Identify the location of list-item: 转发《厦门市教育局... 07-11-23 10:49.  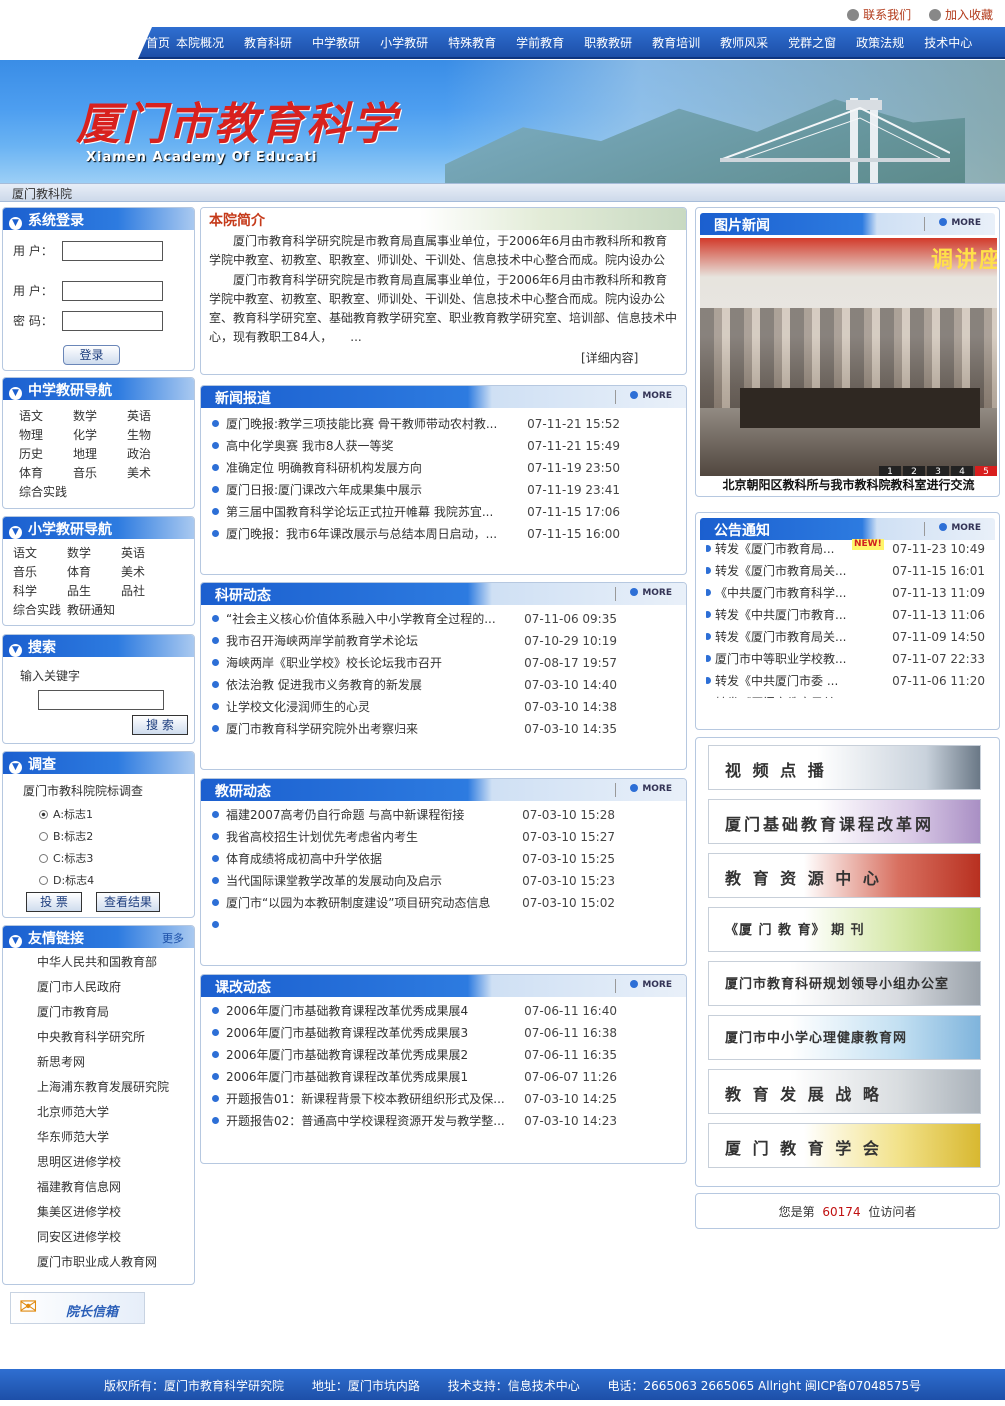
(845, 549).